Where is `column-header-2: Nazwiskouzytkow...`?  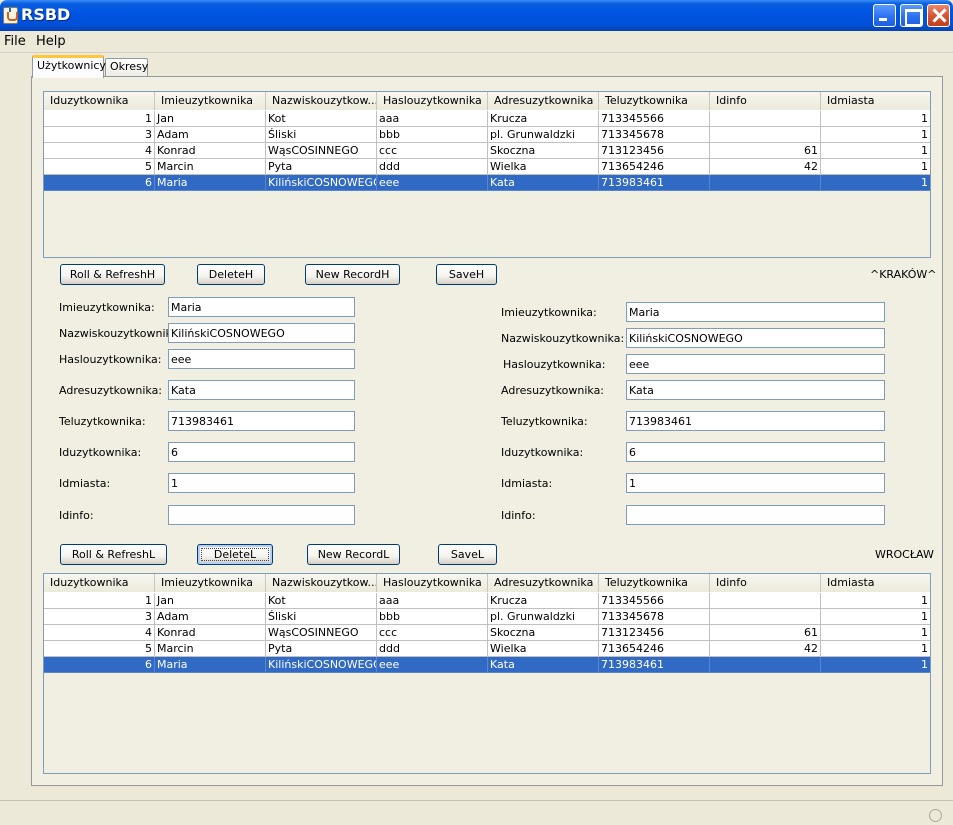 column-header-2: Nazwiskouzytkow... is located at coordinates (321, 583).